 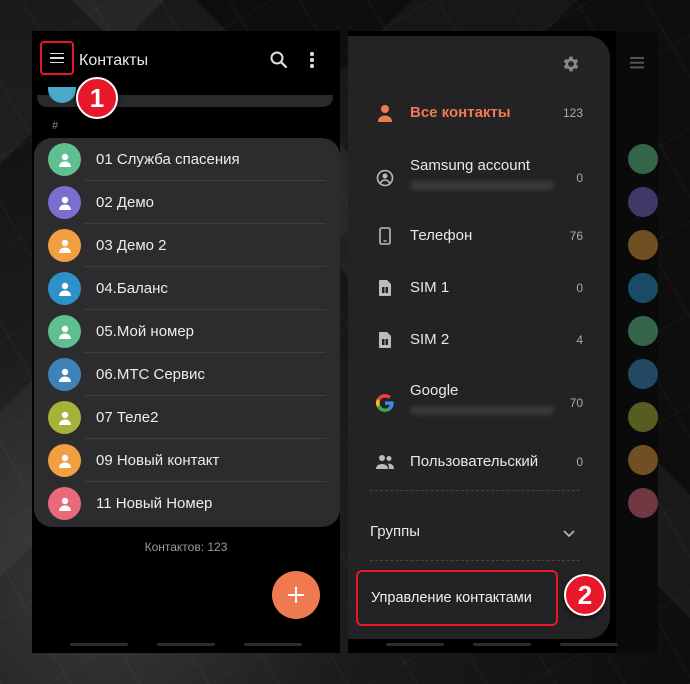 What do you see at coordinates (479, 236) in the screenshot?
I see `drawer-item-phone: Телефон 76` at bounding box center [479, 236].